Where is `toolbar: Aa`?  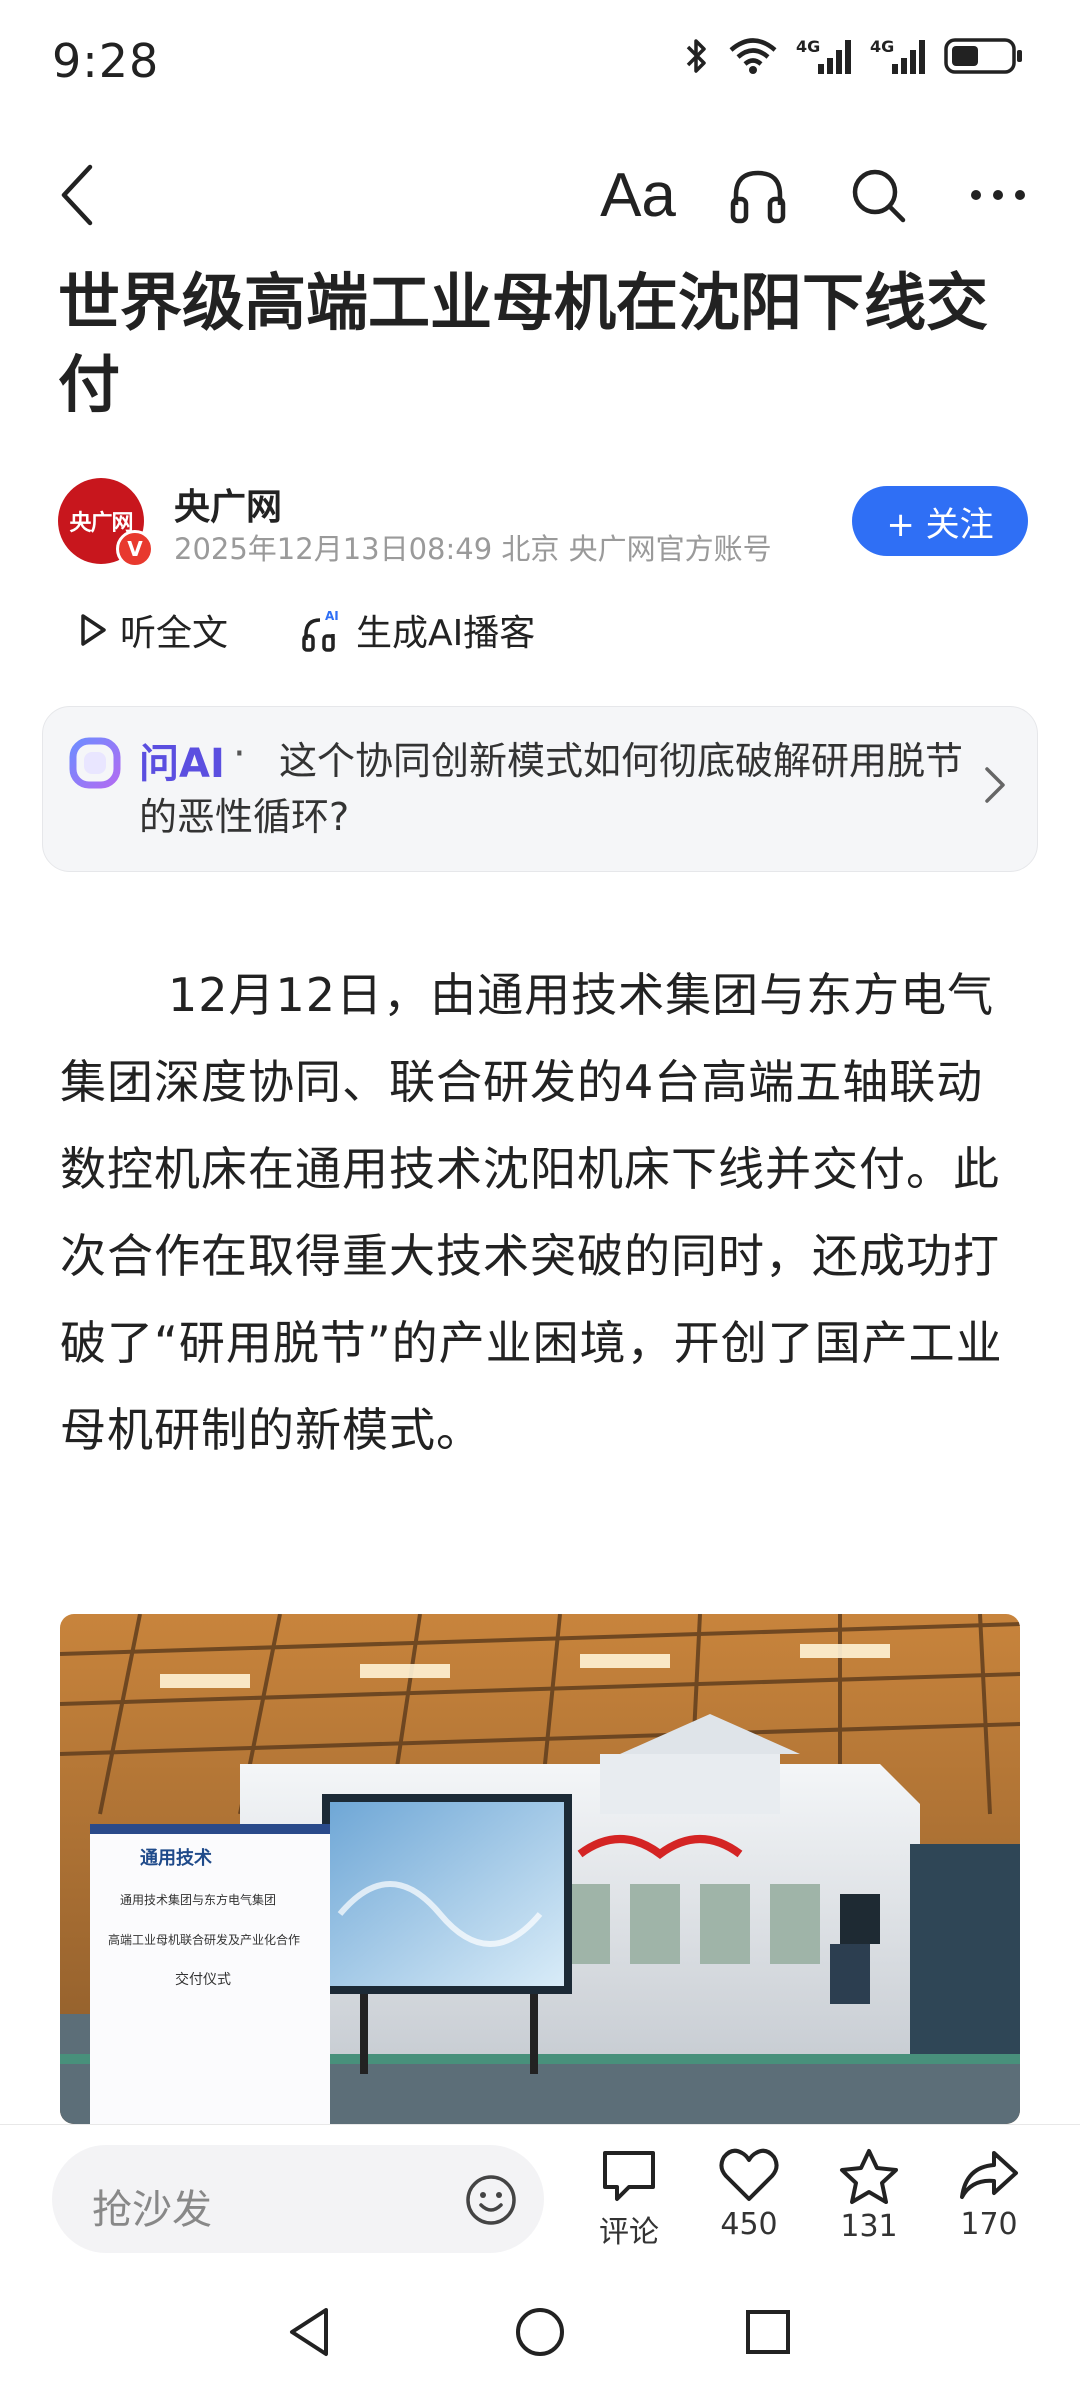
toolbar: Aa is located at coordinates (540, 195).